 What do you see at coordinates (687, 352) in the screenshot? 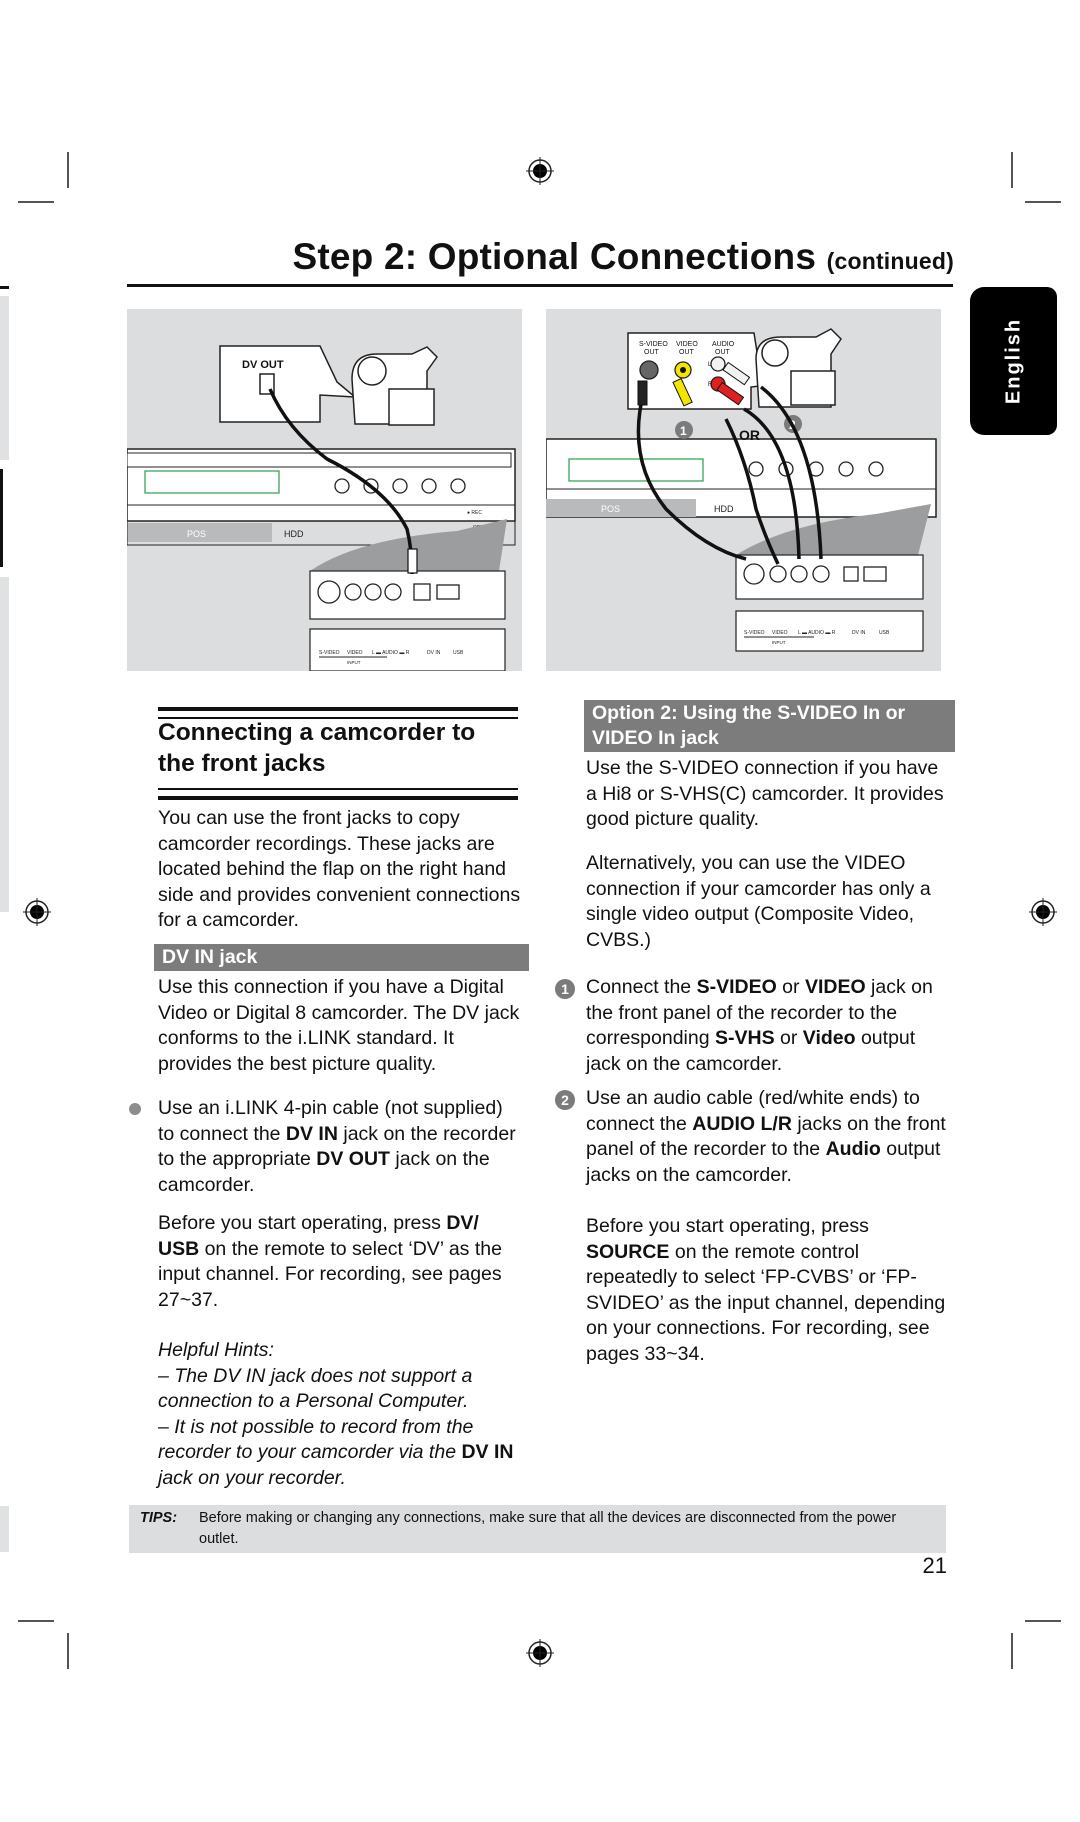
I see `video-out-label-2: OUT` at bounding box center [687, 352].